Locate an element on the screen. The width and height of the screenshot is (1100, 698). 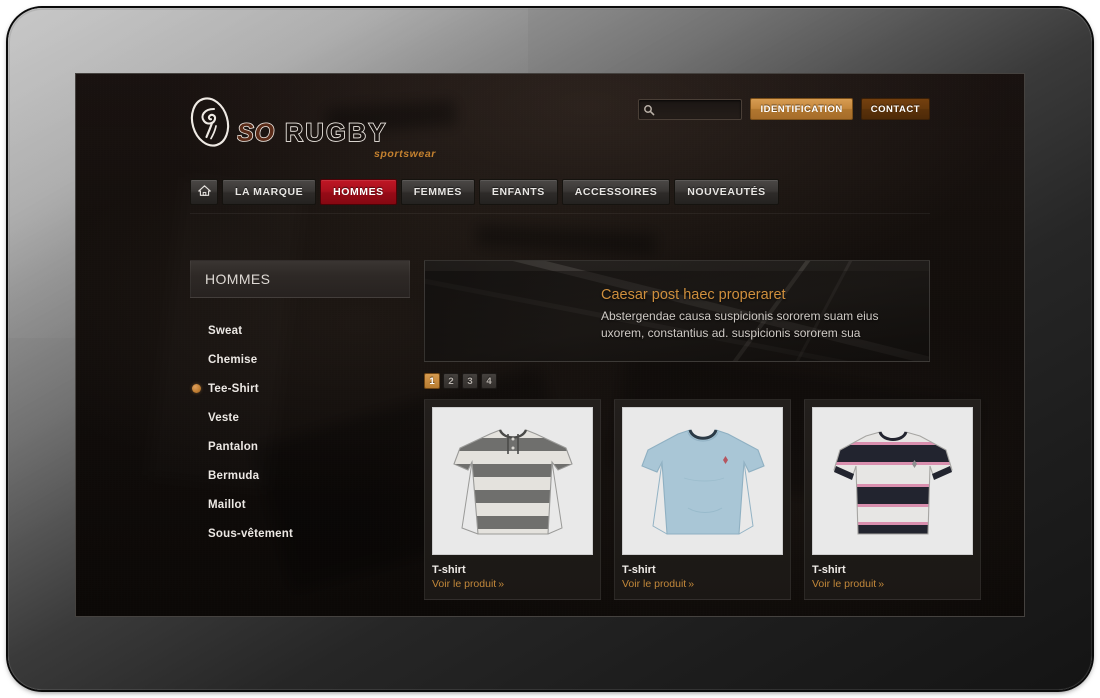
banner-pagination: 1 2 3 4 is located at coordinates (677, 381).